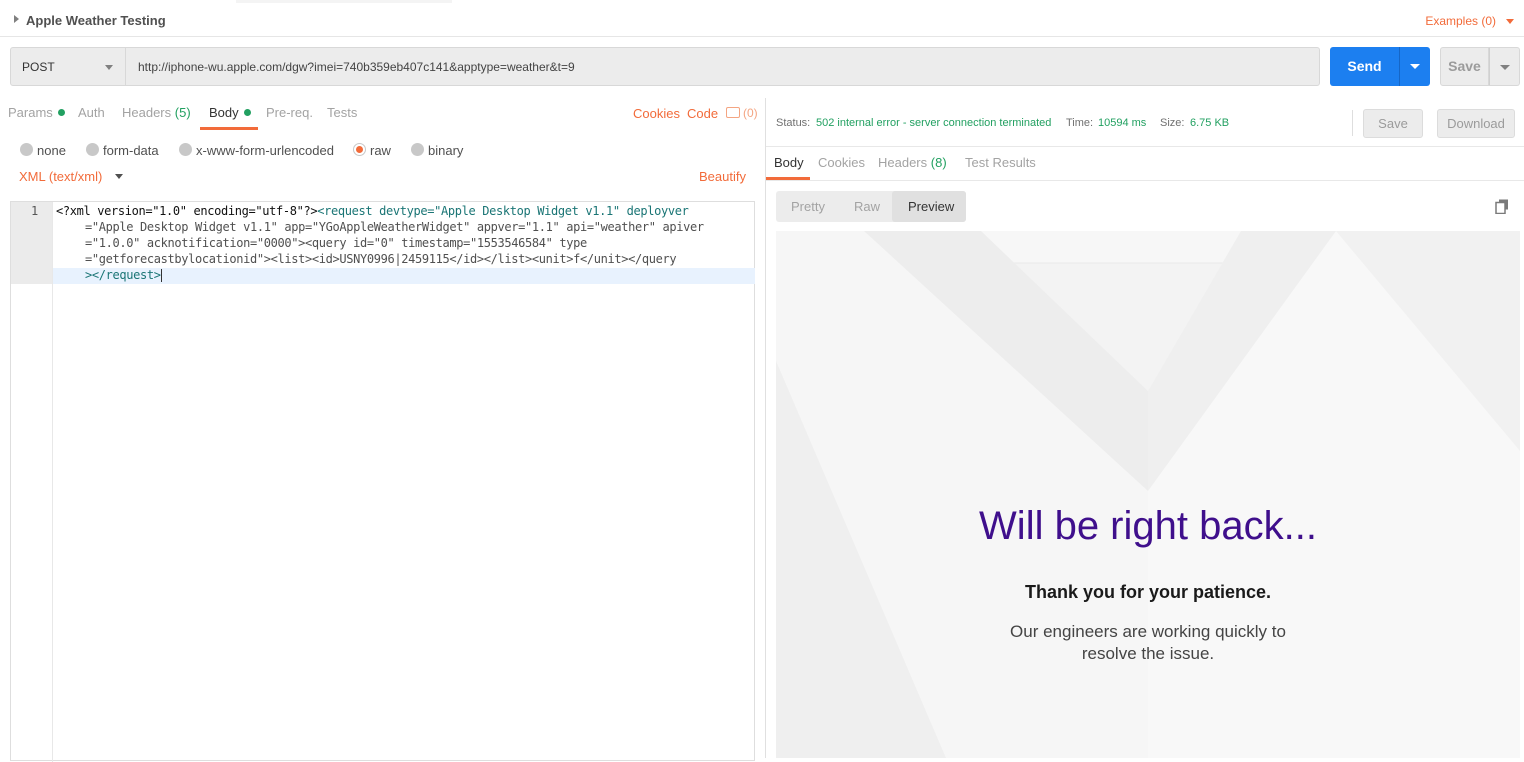 The image size is (1524, 762). What do you see at coordinates (1502, 206) in the screenshot?
I see `copy-icon` at bounding box center [1502, 206].